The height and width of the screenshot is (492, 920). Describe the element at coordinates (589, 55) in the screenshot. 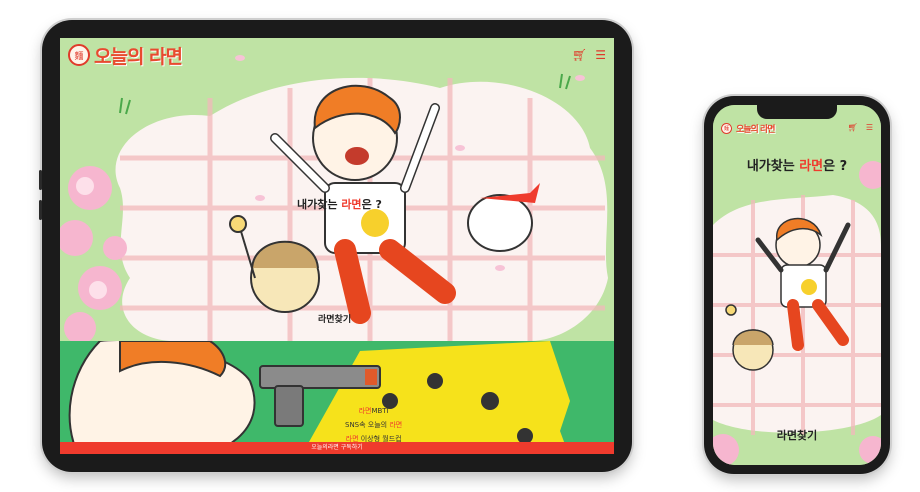

I see `header-actions: 🛒︎ ☰` at that location.